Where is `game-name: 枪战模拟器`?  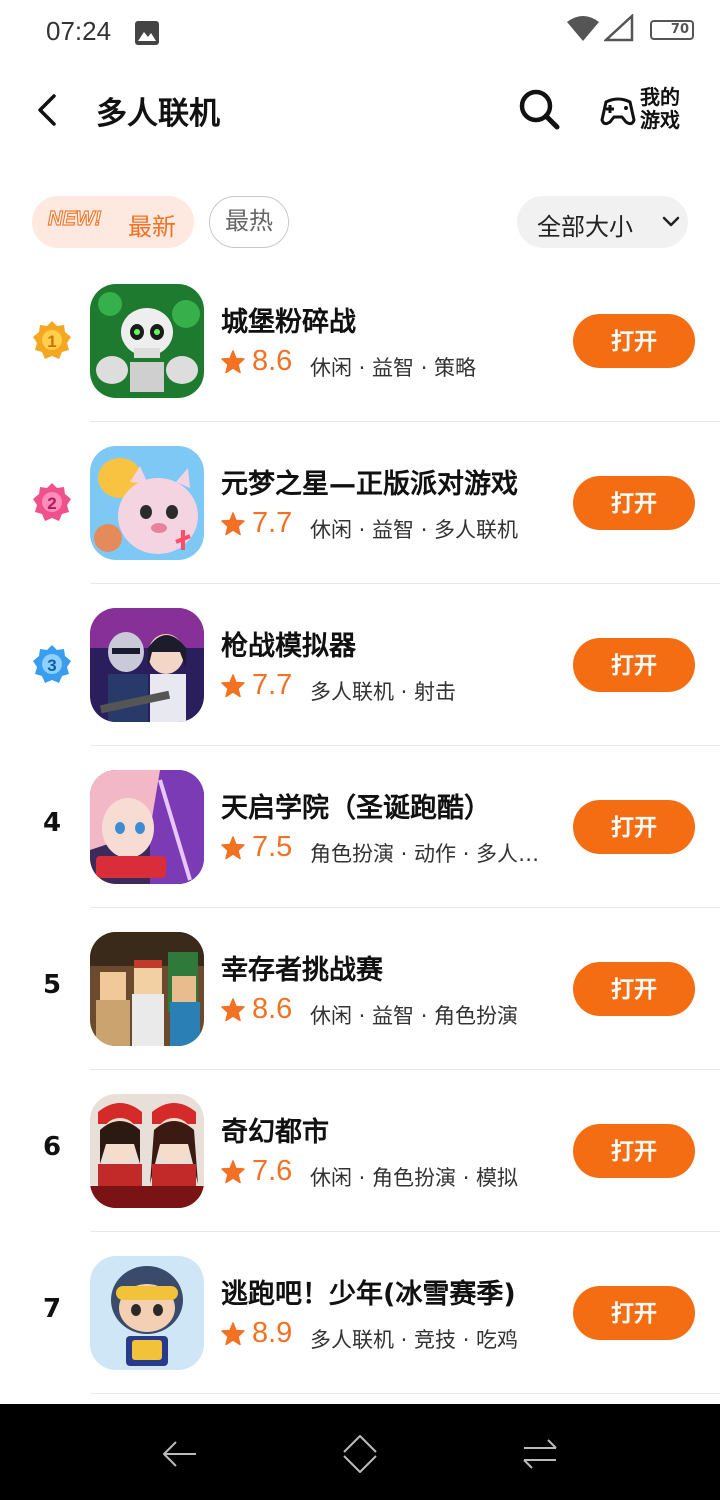
game-name: 枪战模拟器 is located at coordinates (288, 646).